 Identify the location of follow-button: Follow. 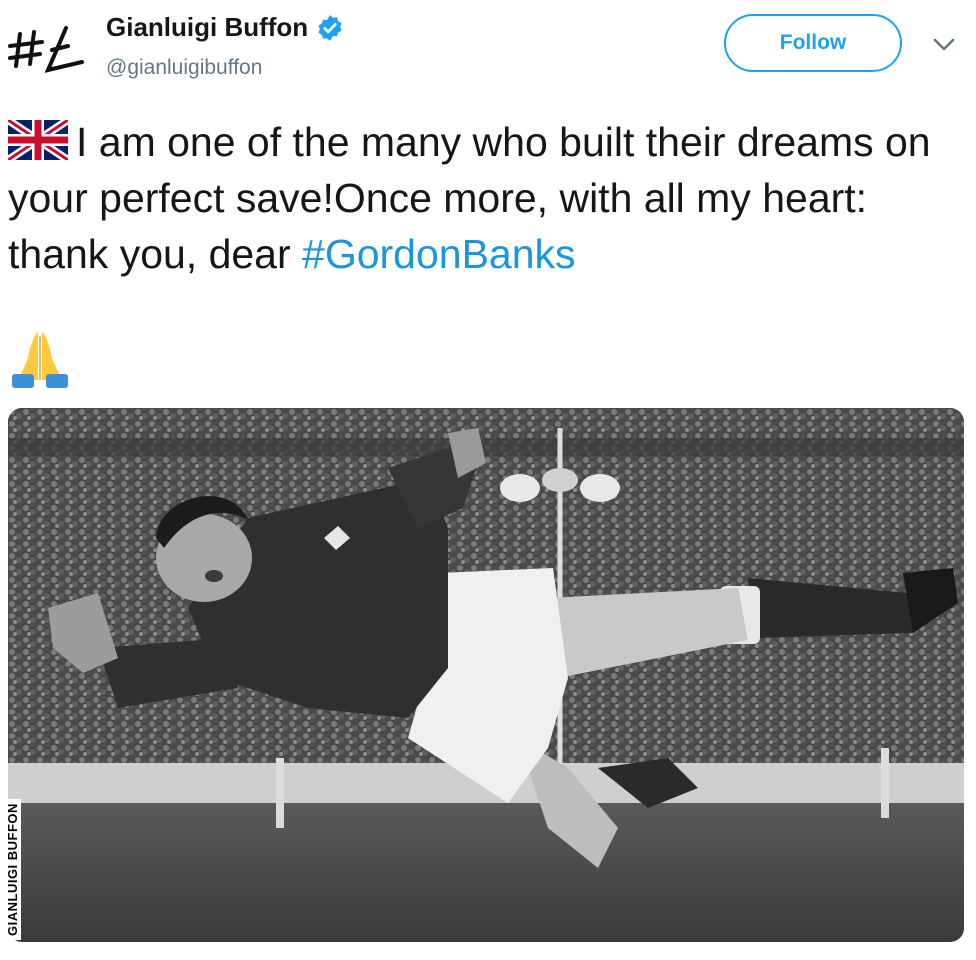
(813, 43).